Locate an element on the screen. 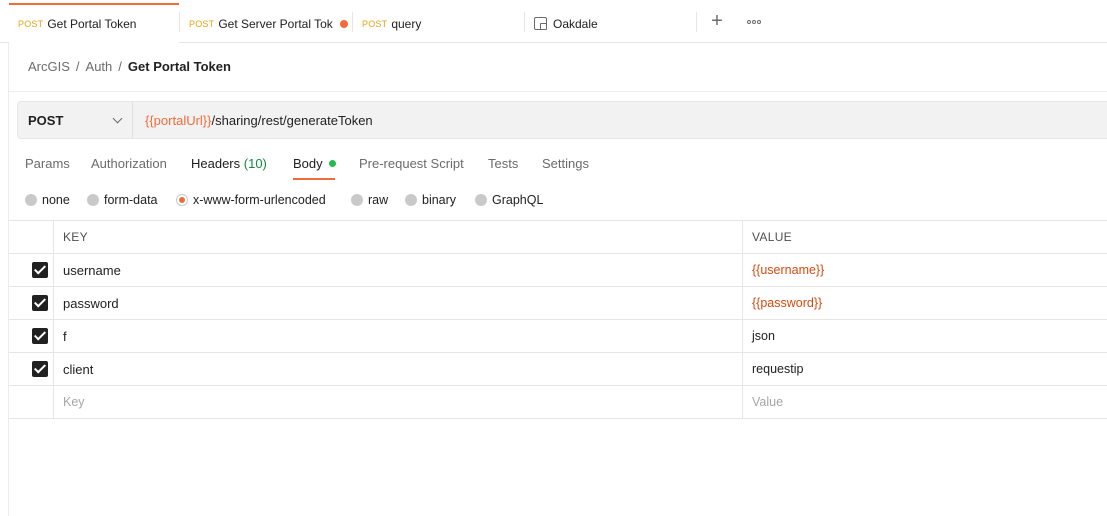 This screenshot has height=516, width=1107. table-row: client requestip is located at coordinates (558, 369).